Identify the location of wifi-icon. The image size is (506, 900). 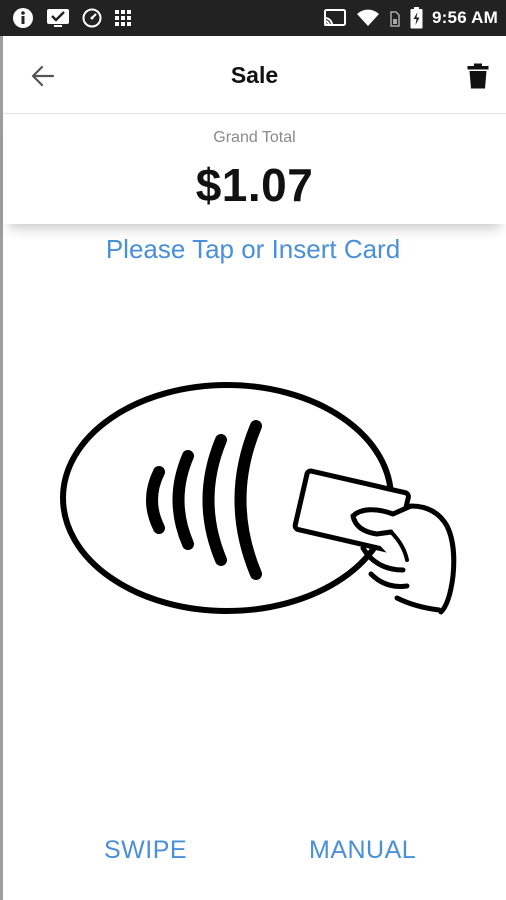
(368, 18).